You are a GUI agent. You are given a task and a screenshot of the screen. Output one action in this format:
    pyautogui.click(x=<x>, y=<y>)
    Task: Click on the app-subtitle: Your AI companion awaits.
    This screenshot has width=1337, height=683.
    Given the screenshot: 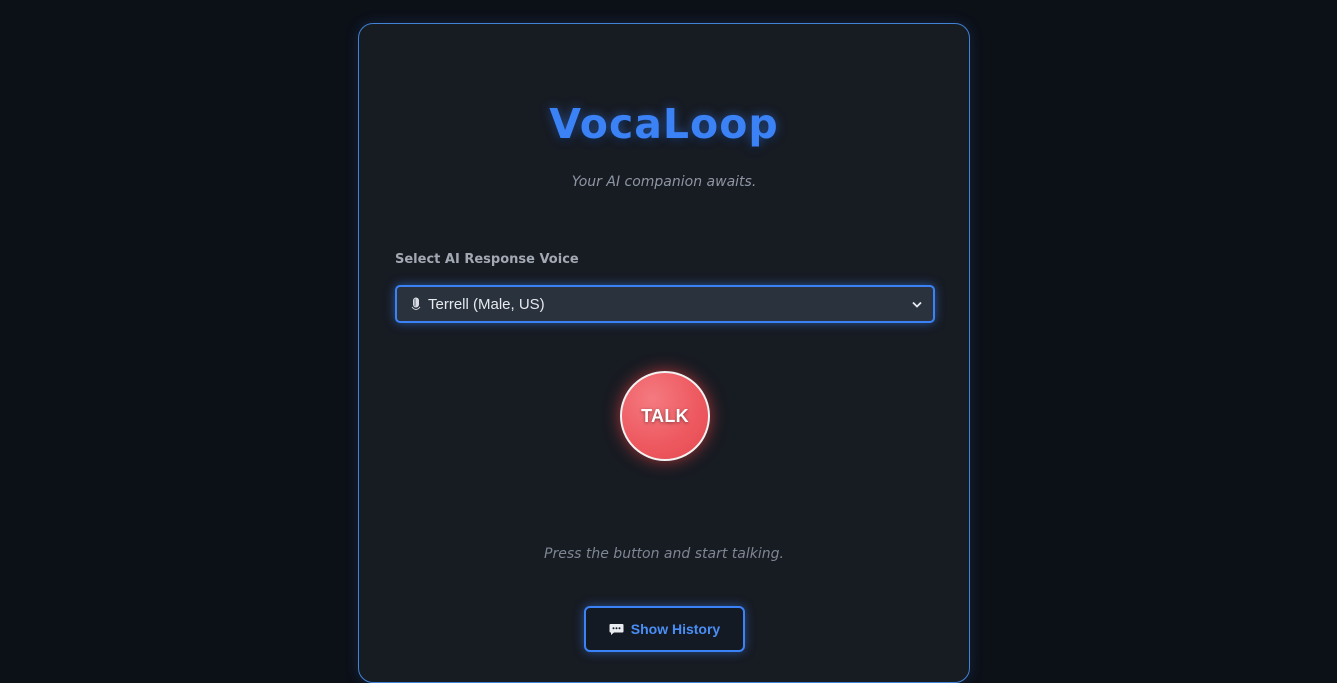 What is the action you would take?
    pyautogui.click(x=664, y=182)
    